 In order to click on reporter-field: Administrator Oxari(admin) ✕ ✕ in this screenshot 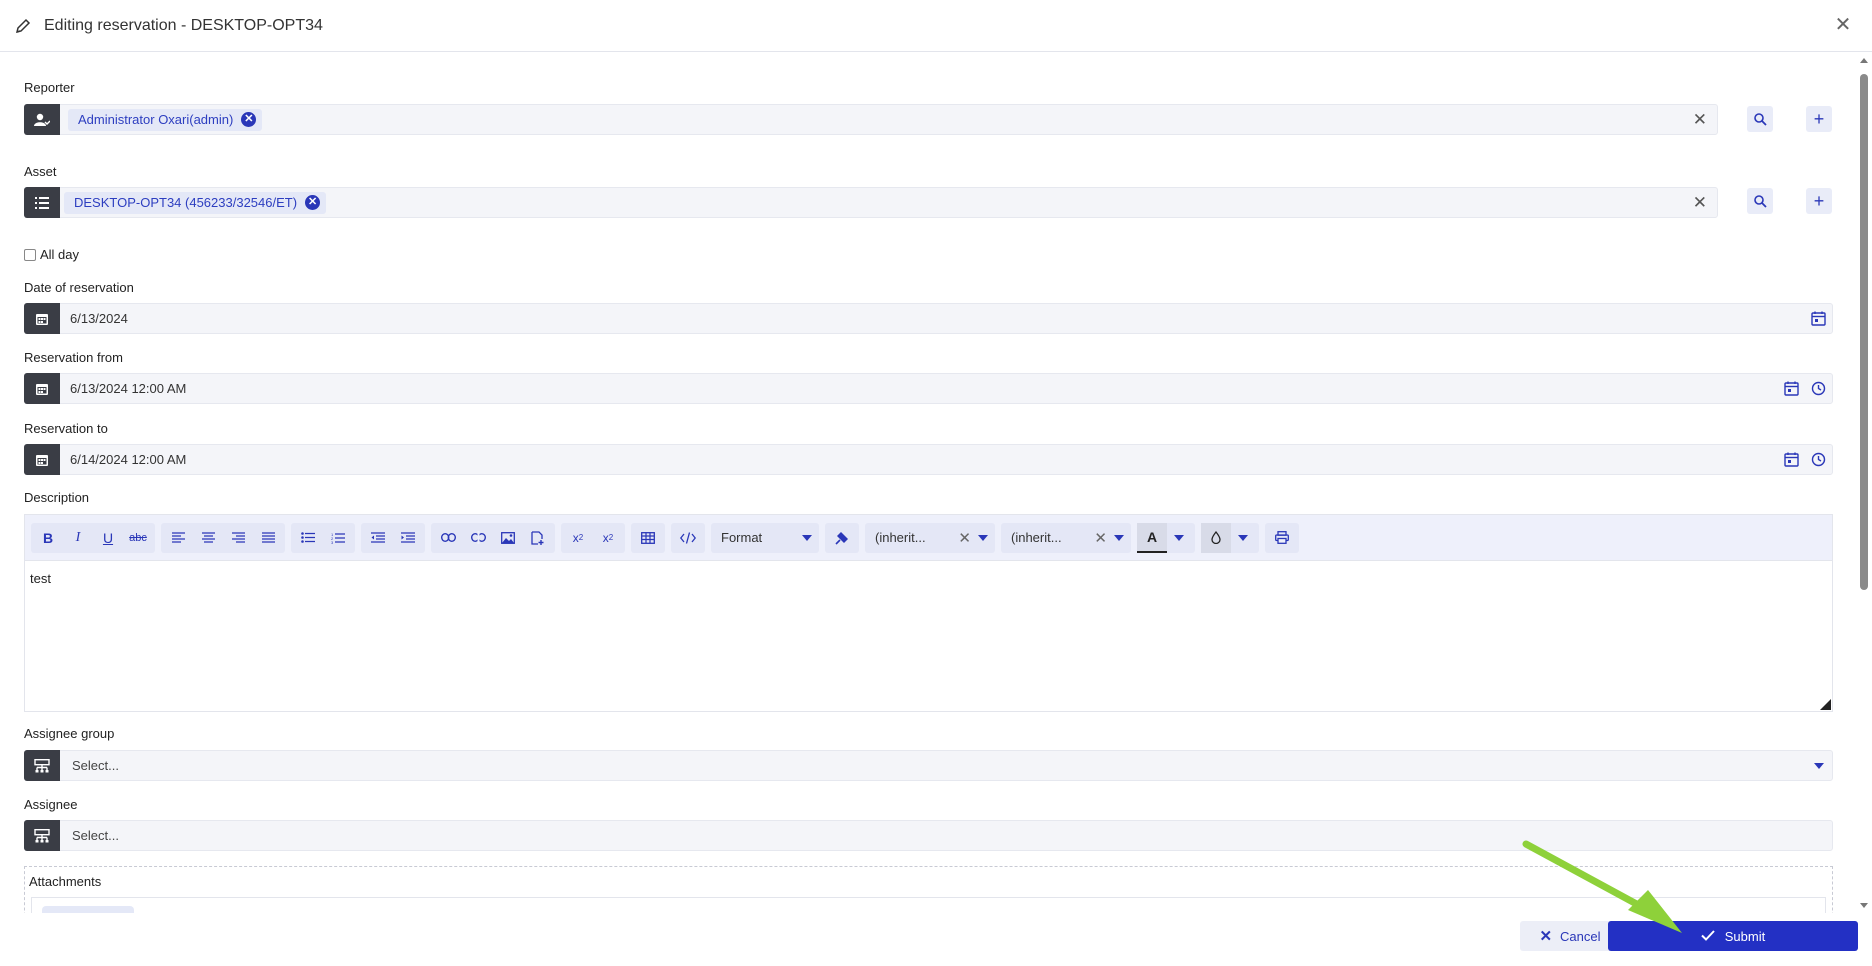, I will do `click(871, 119)`.